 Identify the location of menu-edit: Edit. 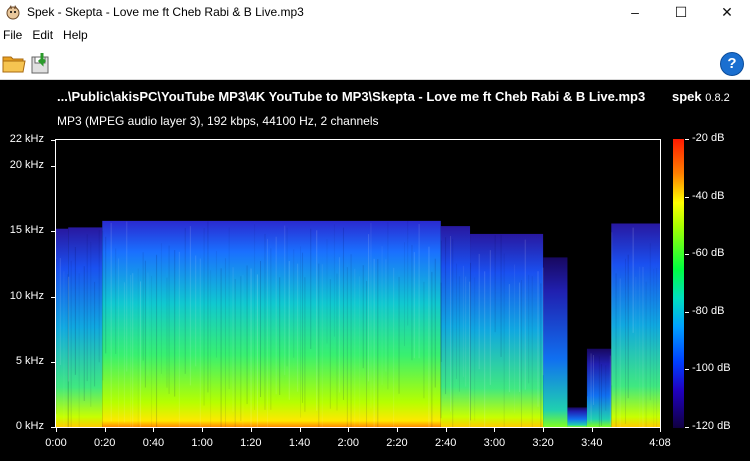
(44, 35).